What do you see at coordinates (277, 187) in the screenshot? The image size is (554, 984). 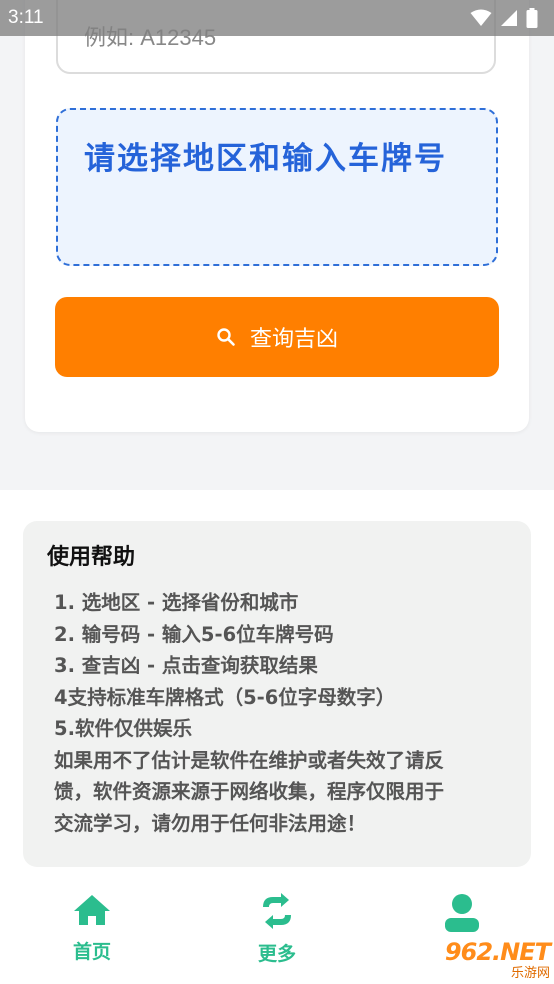 I see `result-display: 请选择地区和输入车牌号` at bounding box center [277, 187].